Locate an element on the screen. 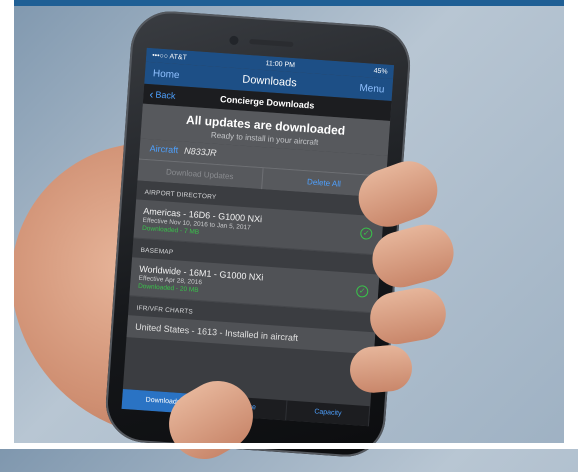 Image resolution: width=578 pixels, height=472 pixels. battery-label: 45% is located at coordinates (380, 71).